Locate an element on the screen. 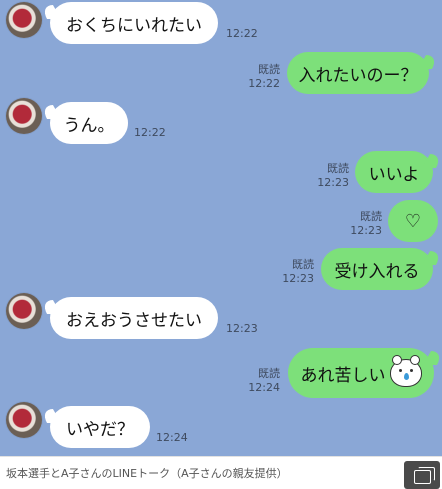 Image resolution: width=442 pixels, height=489 pixels. caption-bar: 坂本選手とA子さんのLINEトーク（A子さんの親友提供） is located at coordinates (221, 472).